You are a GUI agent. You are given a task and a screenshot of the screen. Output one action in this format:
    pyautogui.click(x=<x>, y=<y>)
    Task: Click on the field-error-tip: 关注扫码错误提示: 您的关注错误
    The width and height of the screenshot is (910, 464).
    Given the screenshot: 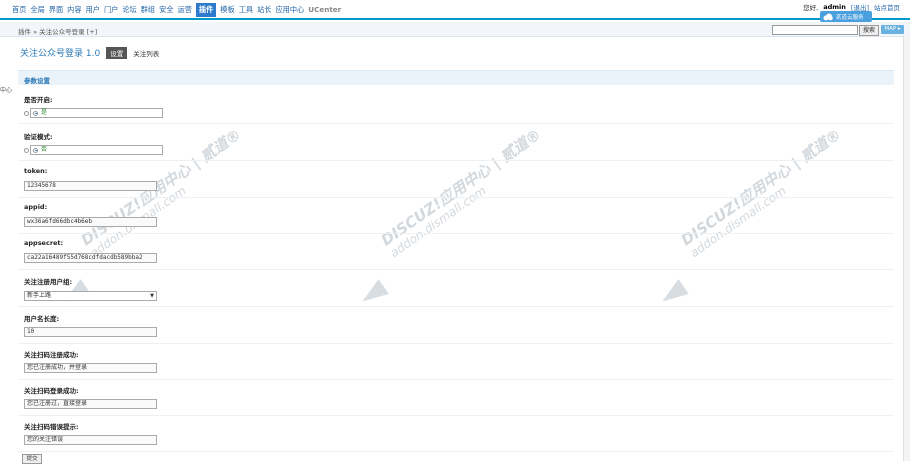 What is the action you would take?
    pyautogui.click(x=456, y=434)
    